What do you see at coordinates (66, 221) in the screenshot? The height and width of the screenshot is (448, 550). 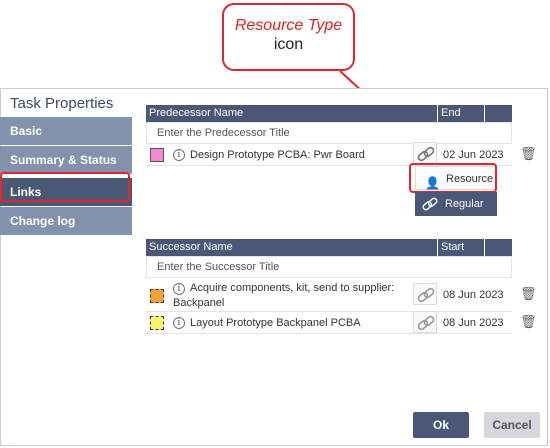 I see `sidebar-item-change-log: Change log` at bounding box center [66, 221].